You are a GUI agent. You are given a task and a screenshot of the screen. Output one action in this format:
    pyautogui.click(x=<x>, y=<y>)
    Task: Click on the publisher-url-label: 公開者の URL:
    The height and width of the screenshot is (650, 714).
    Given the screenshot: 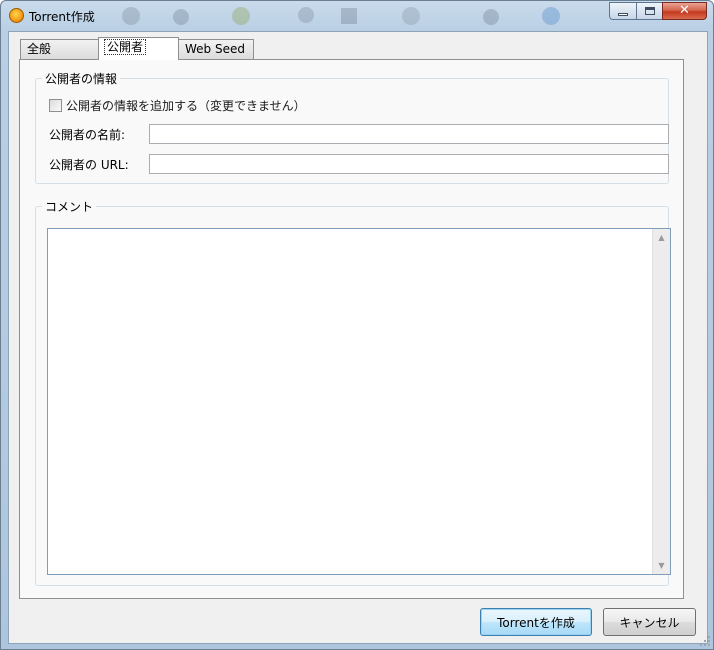 What is the action you would take?
    pyautogui.click(x=89, y=165)
    